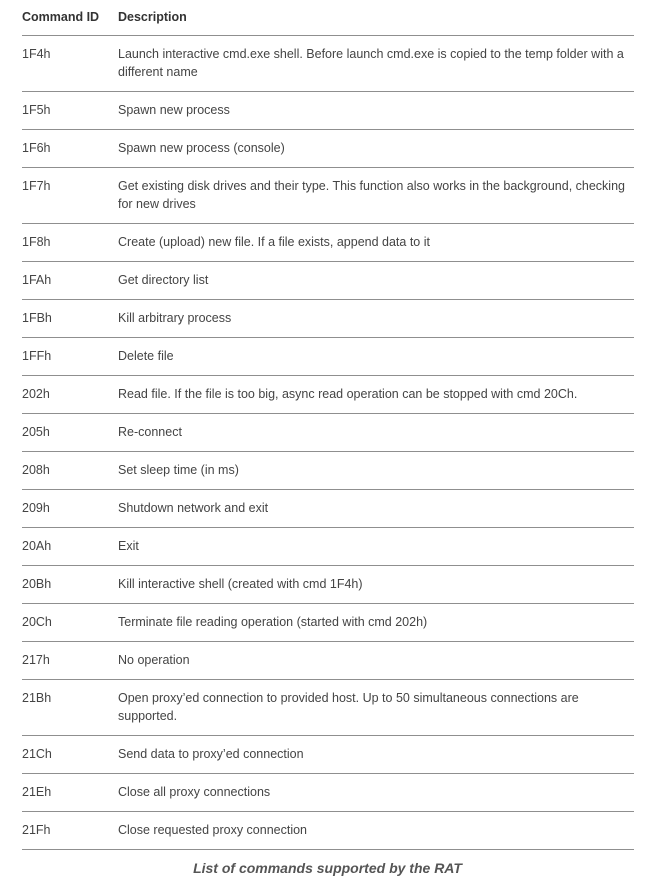 This screenshot has height=889, width=655. Describe the element at coordinates (376, 546) in the screenshot. I see `description-cell: Exit` at that location.